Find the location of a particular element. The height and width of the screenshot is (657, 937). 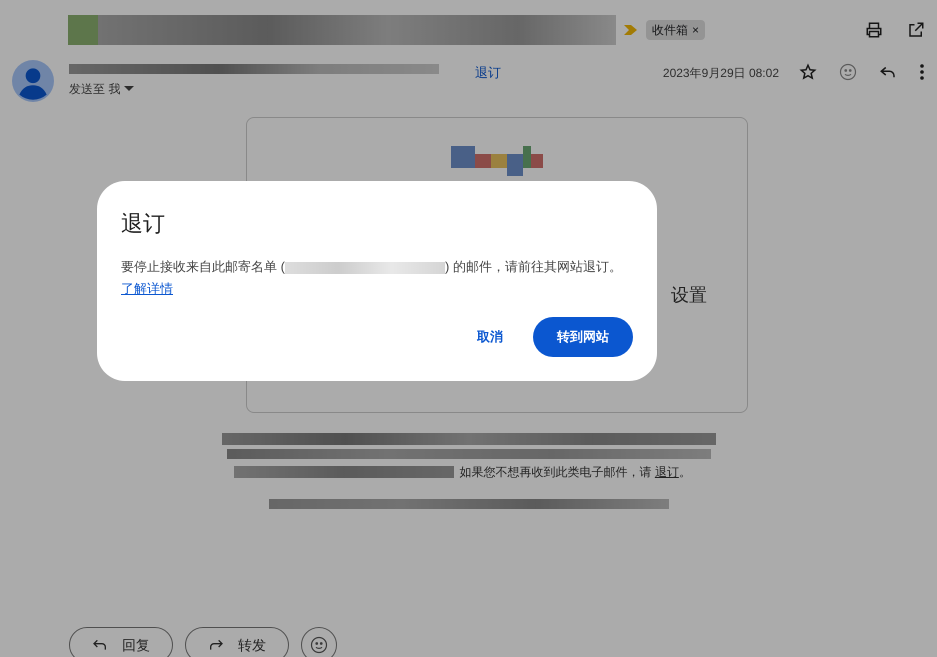

reply-icon is located at coordinates (100, 645).